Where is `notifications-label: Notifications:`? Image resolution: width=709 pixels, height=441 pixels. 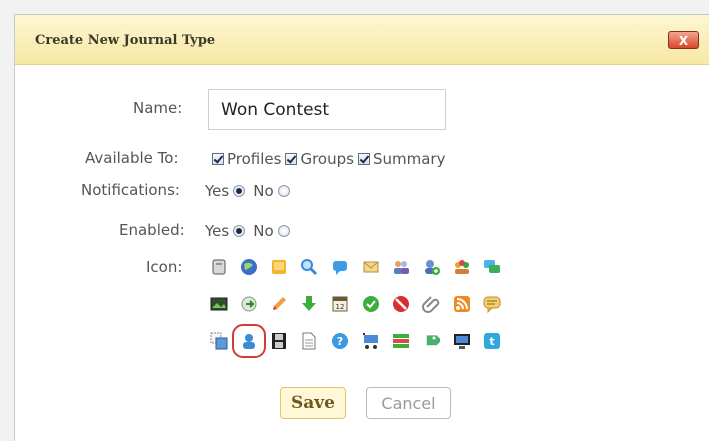
notifications-label: Notifications: is located at coordinates (130, 190).